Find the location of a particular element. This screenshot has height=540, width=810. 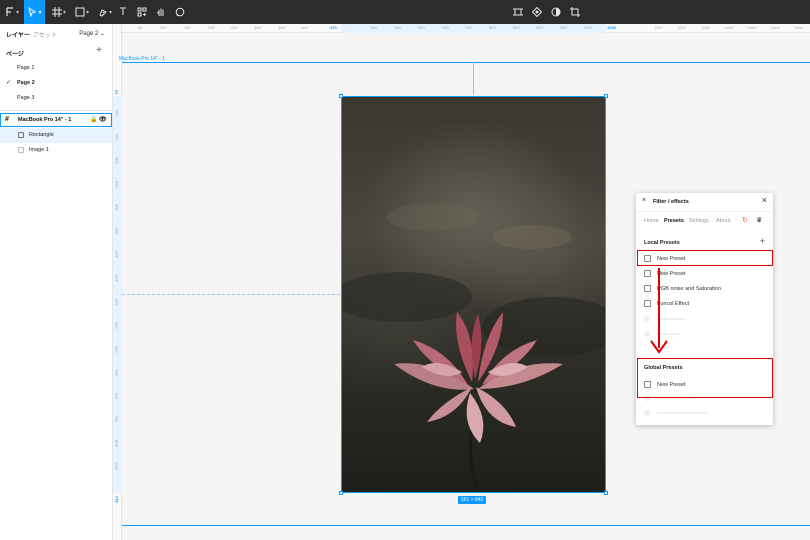

pen-tool-button: ▾ is located at coordinates (105, 12).